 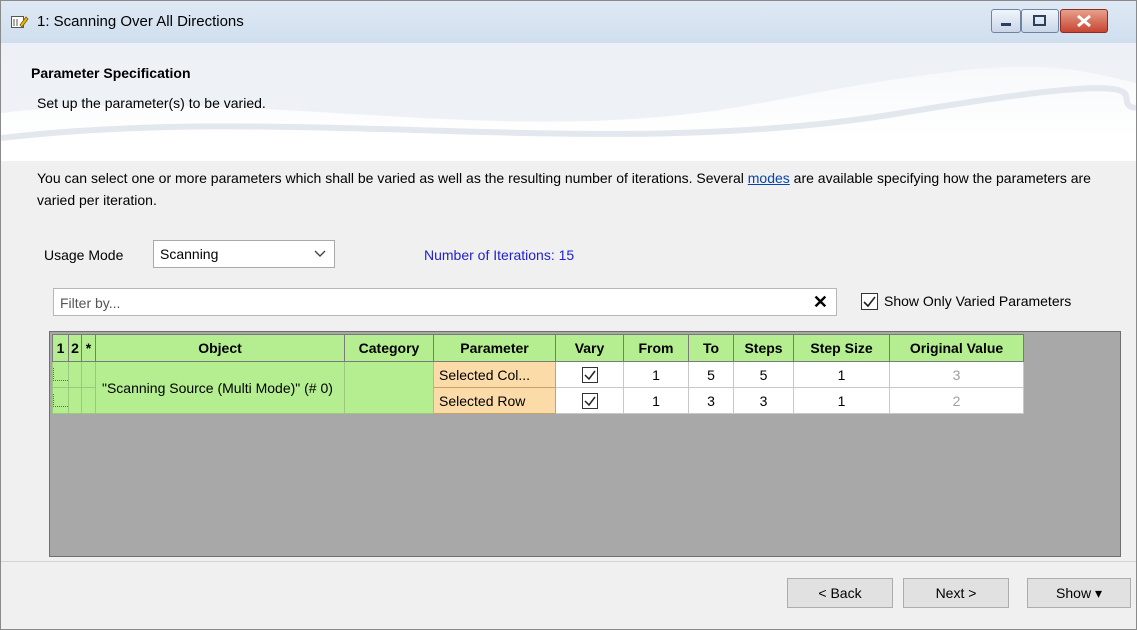 I want to click on column-header-category: Category, so click(x=389, y=348).